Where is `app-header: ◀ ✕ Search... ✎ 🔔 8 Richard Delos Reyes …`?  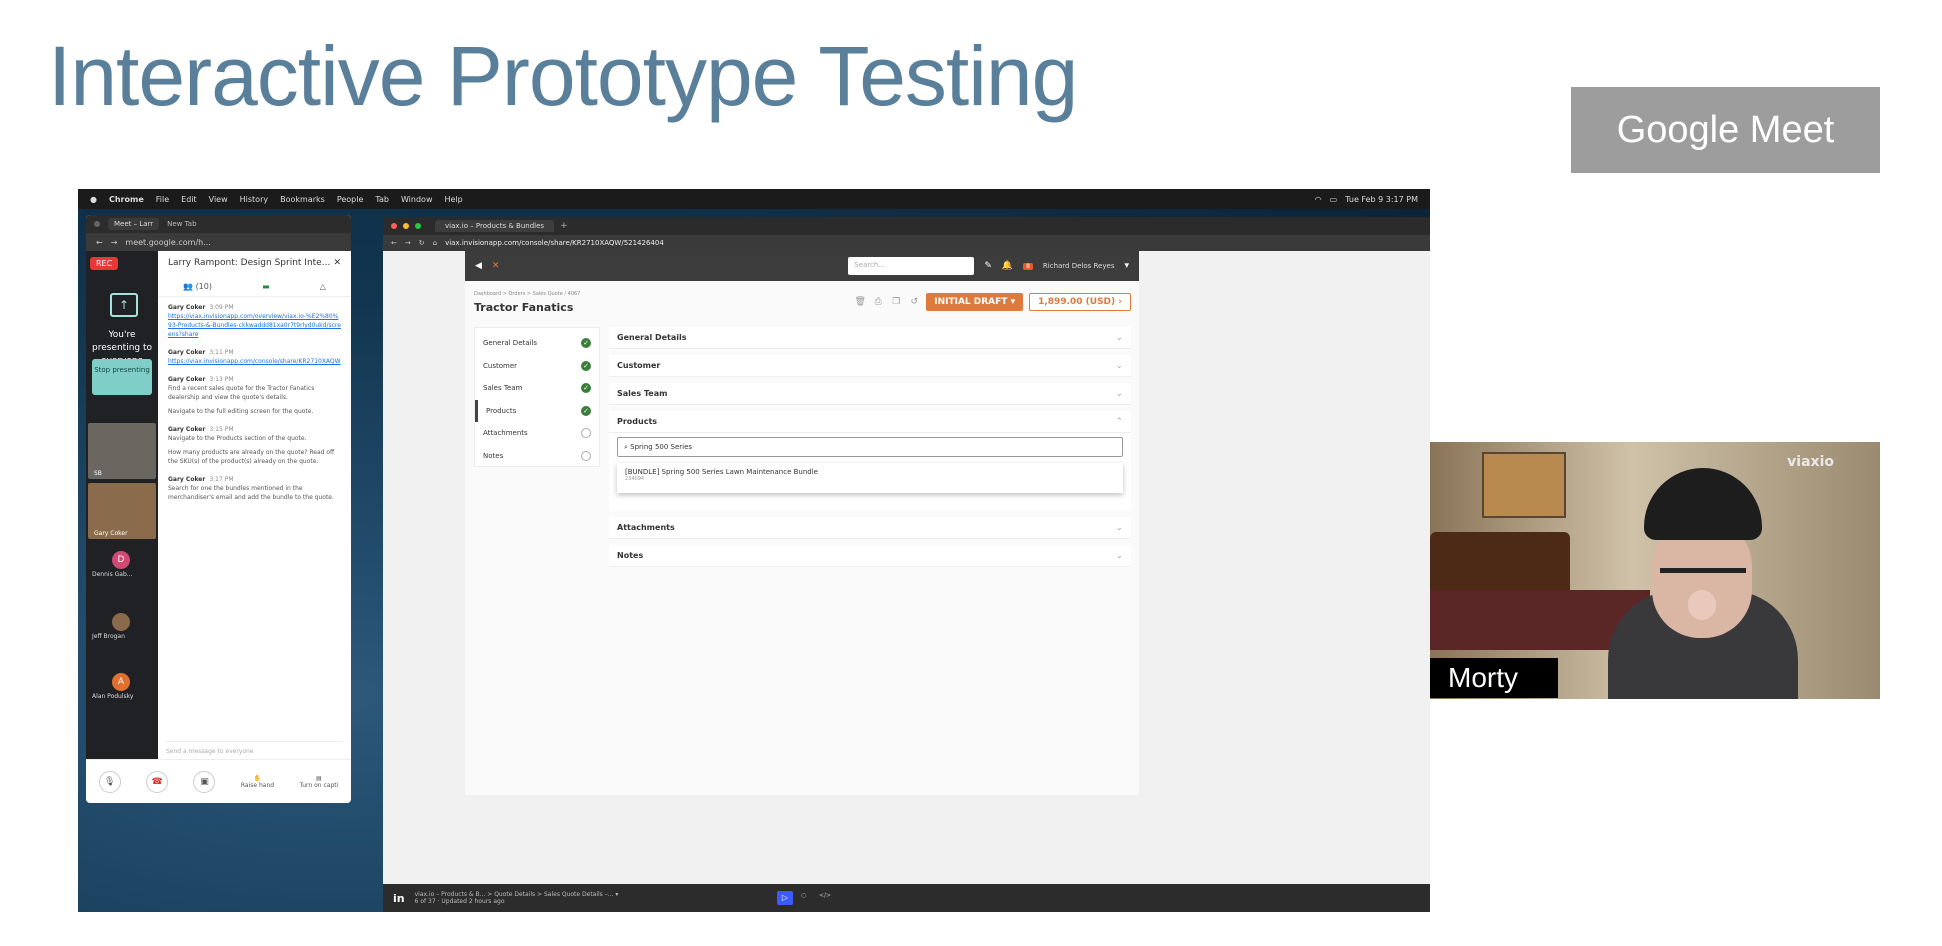
app-header: ◀ ✕ Search... ✎ 🔔 8 Richard Delos Reyes … is located at coordinates (802, 266).